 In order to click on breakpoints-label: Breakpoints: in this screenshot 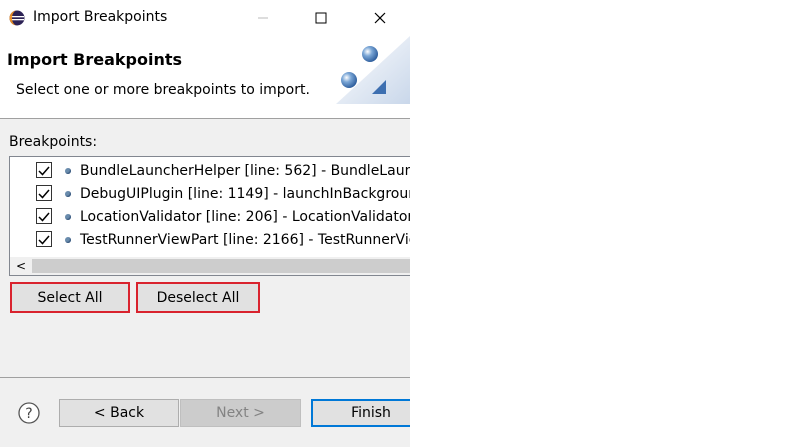, I will do `click(53, 142)`.